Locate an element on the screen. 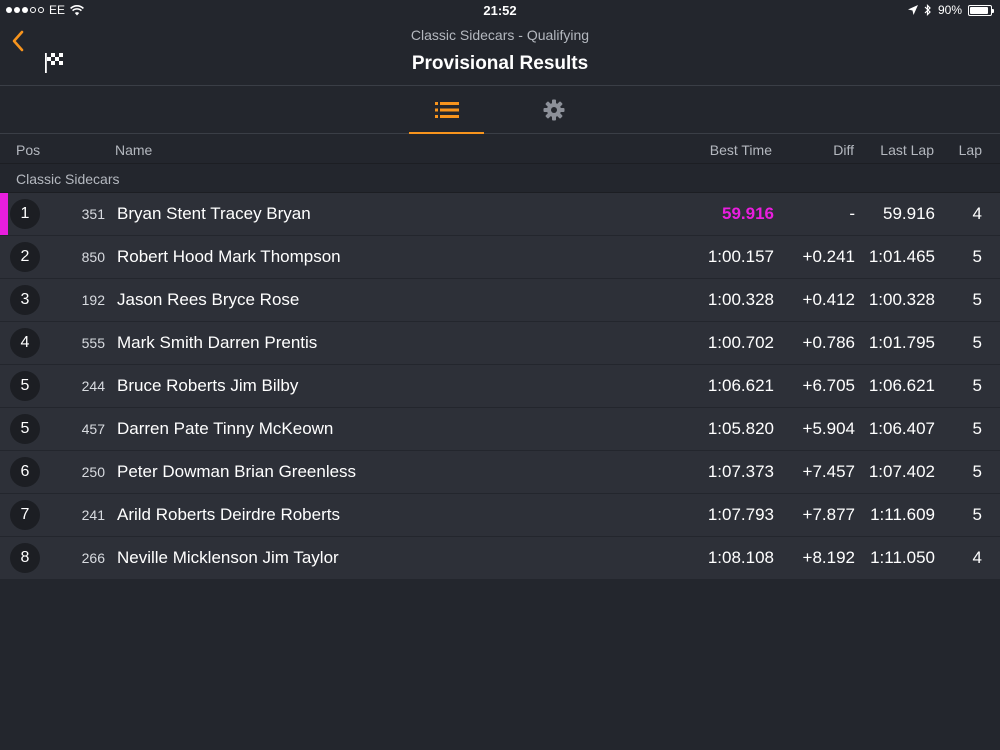 This screenshot has height=750, width=1000. last-lap-time: 1:11.050 is located at coordinates (902, 557).